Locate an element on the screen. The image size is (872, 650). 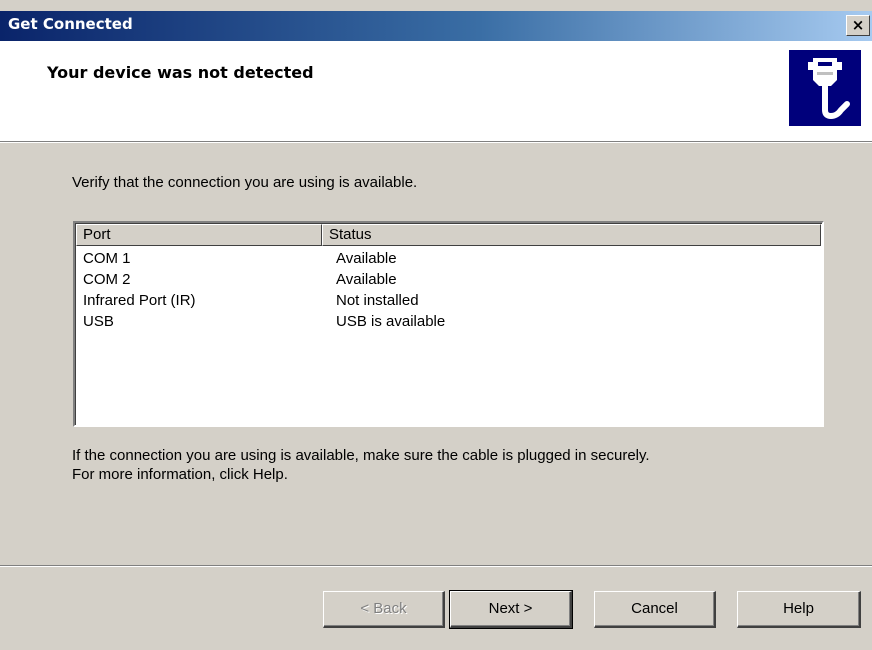
header-separator-highlight is located at coordinates (436, 142).